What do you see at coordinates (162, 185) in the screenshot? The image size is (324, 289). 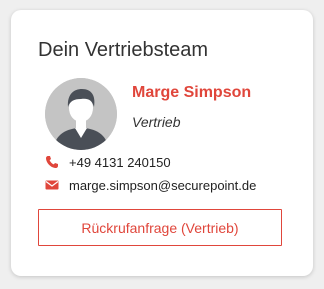 I see `email-link: marge.simpson@securepoint.de` at bounding box center [162, 185].